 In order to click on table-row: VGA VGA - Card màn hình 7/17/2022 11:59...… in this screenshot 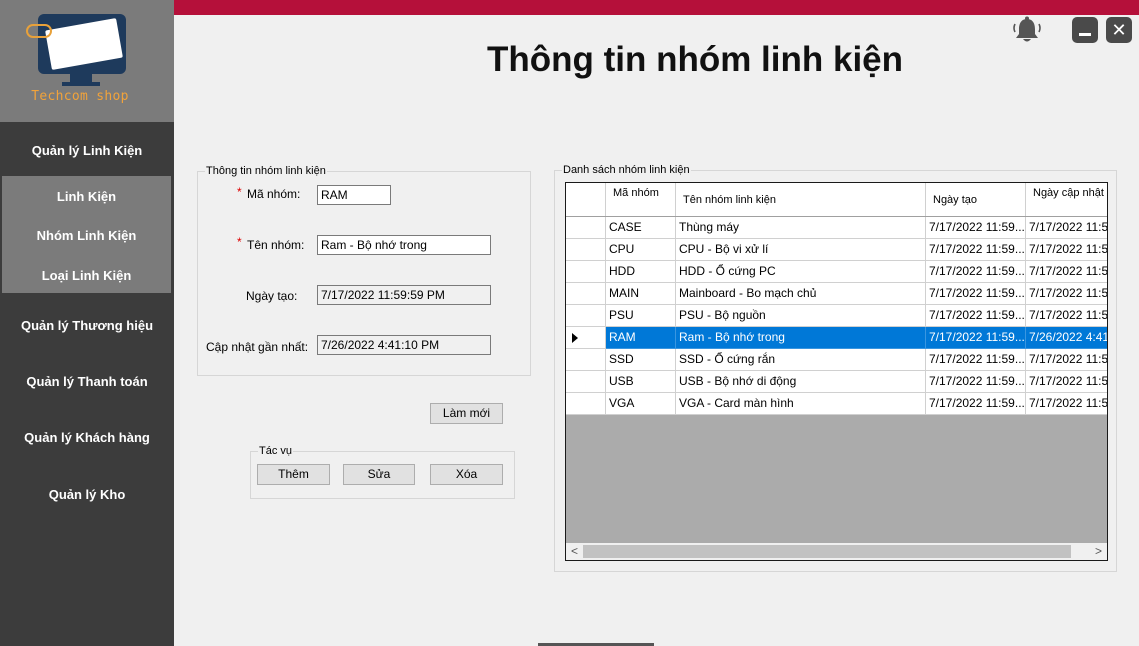, I will do `click(836, 404)`.